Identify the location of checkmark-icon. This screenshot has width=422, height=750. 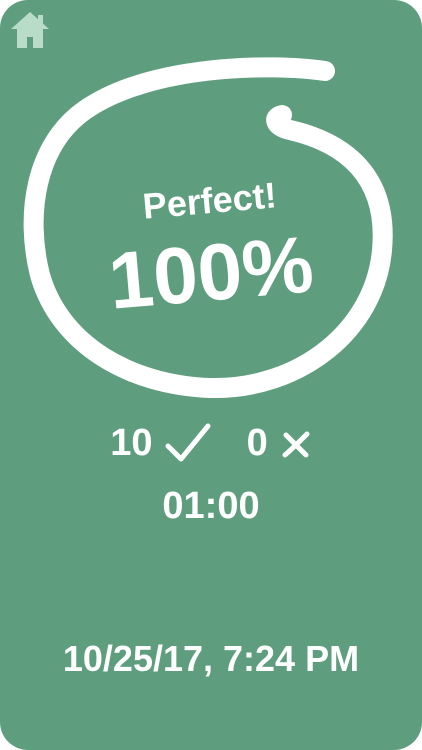
(188, 443).